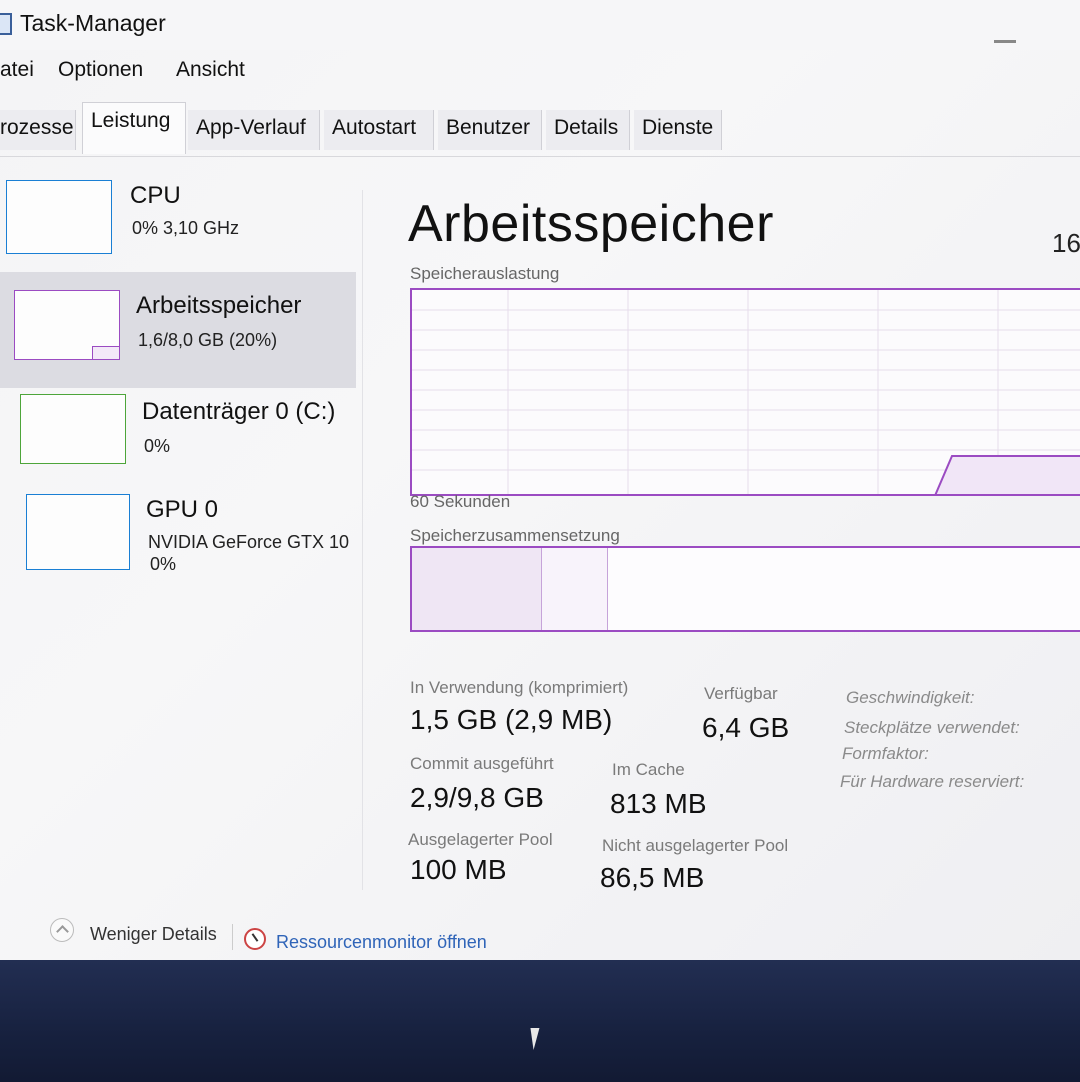 Image resolution: width=1080 pixels, height=1082 pixels. Describe the element at coordinates (100, 70) in the screenshot. I see `menu-optionen: Optionen` at that location.